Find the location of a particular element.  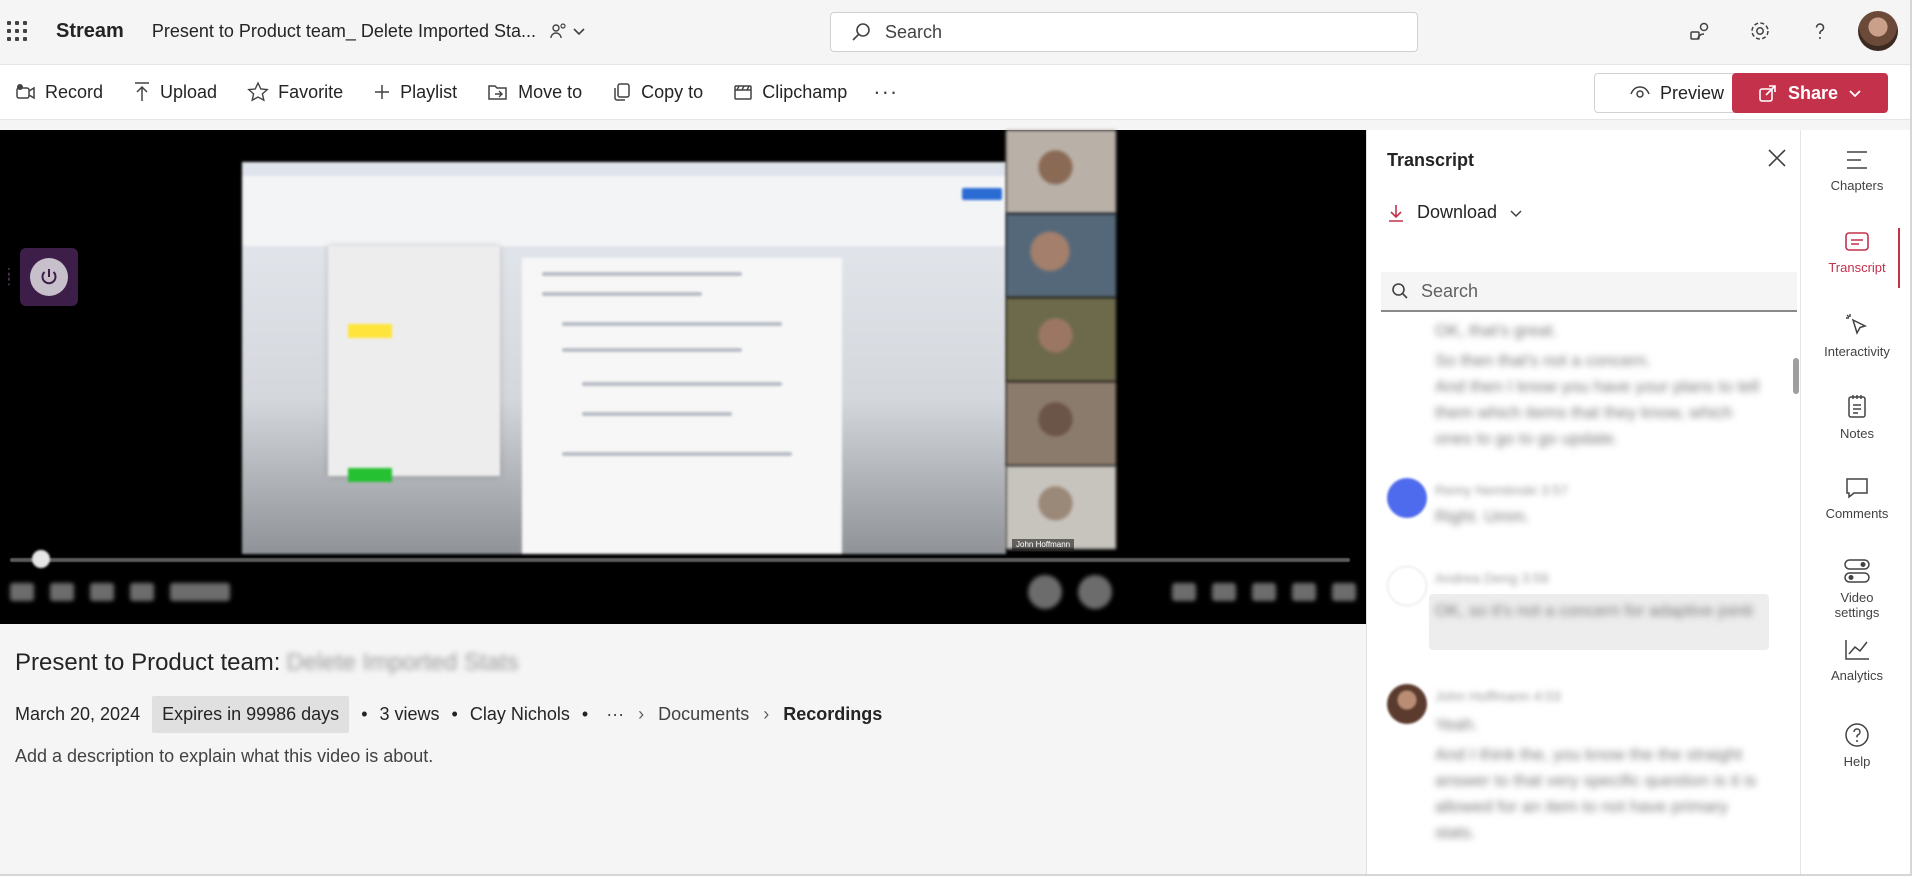

transcript-speaker: John Hoffmann 4:03 is located at coordinates (1498, 696).